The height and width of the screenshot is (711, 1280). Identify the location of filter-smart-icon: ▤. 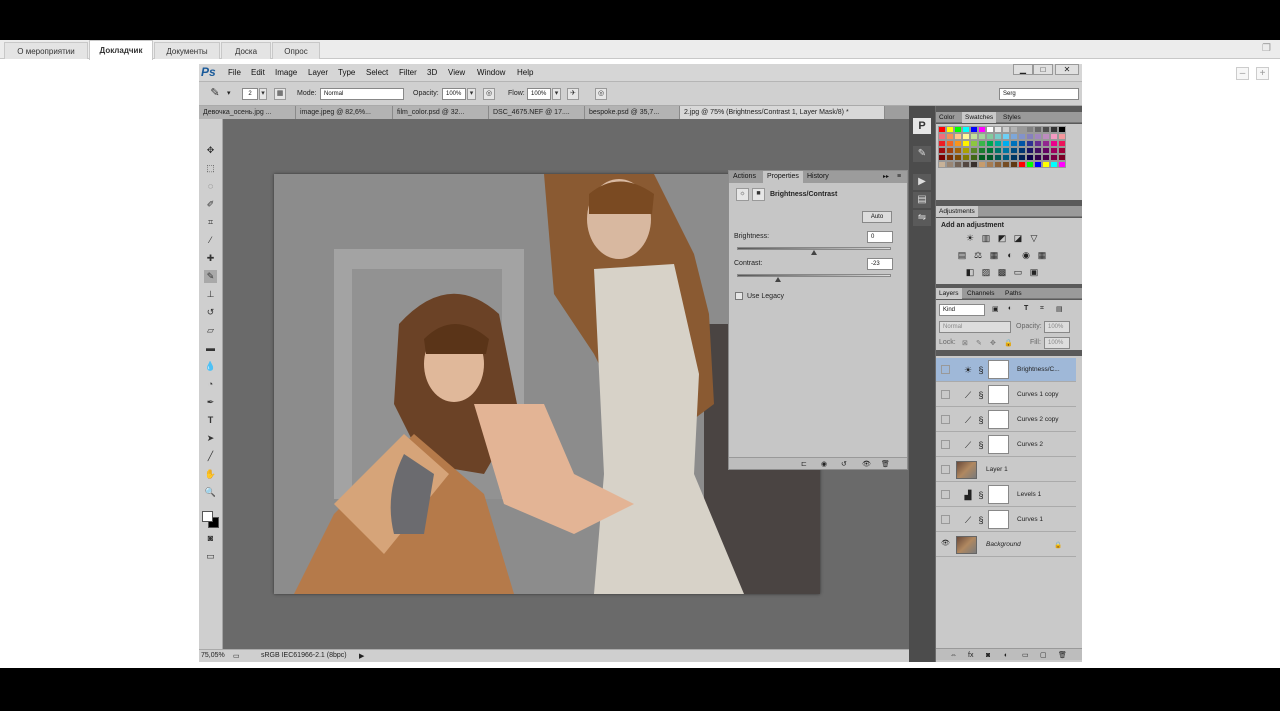
(1059, 309).